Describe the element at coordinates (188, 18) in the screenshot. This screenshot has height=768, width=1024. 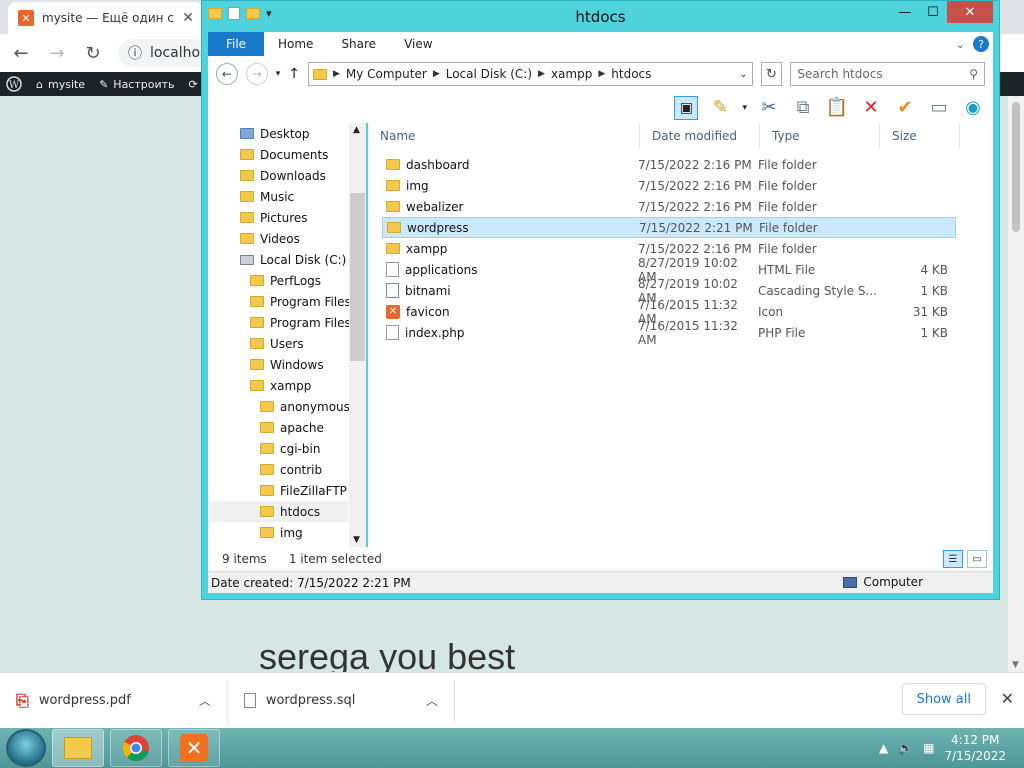
I see `close-tab-icon: ✕` at that location.